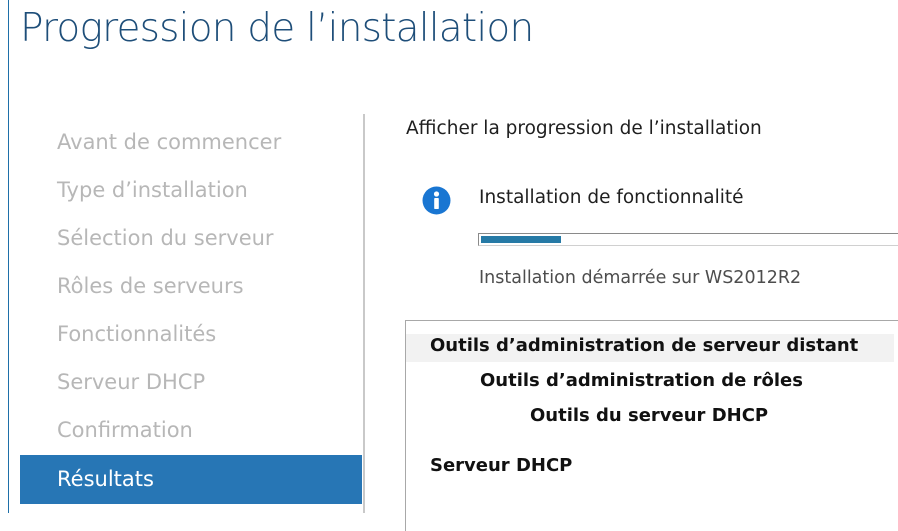 The image size is (898, 531). Describe the element at coordinates (191, 190) in the screenshot. I see `nav-item-installation-type: Type d’installation` at that location.